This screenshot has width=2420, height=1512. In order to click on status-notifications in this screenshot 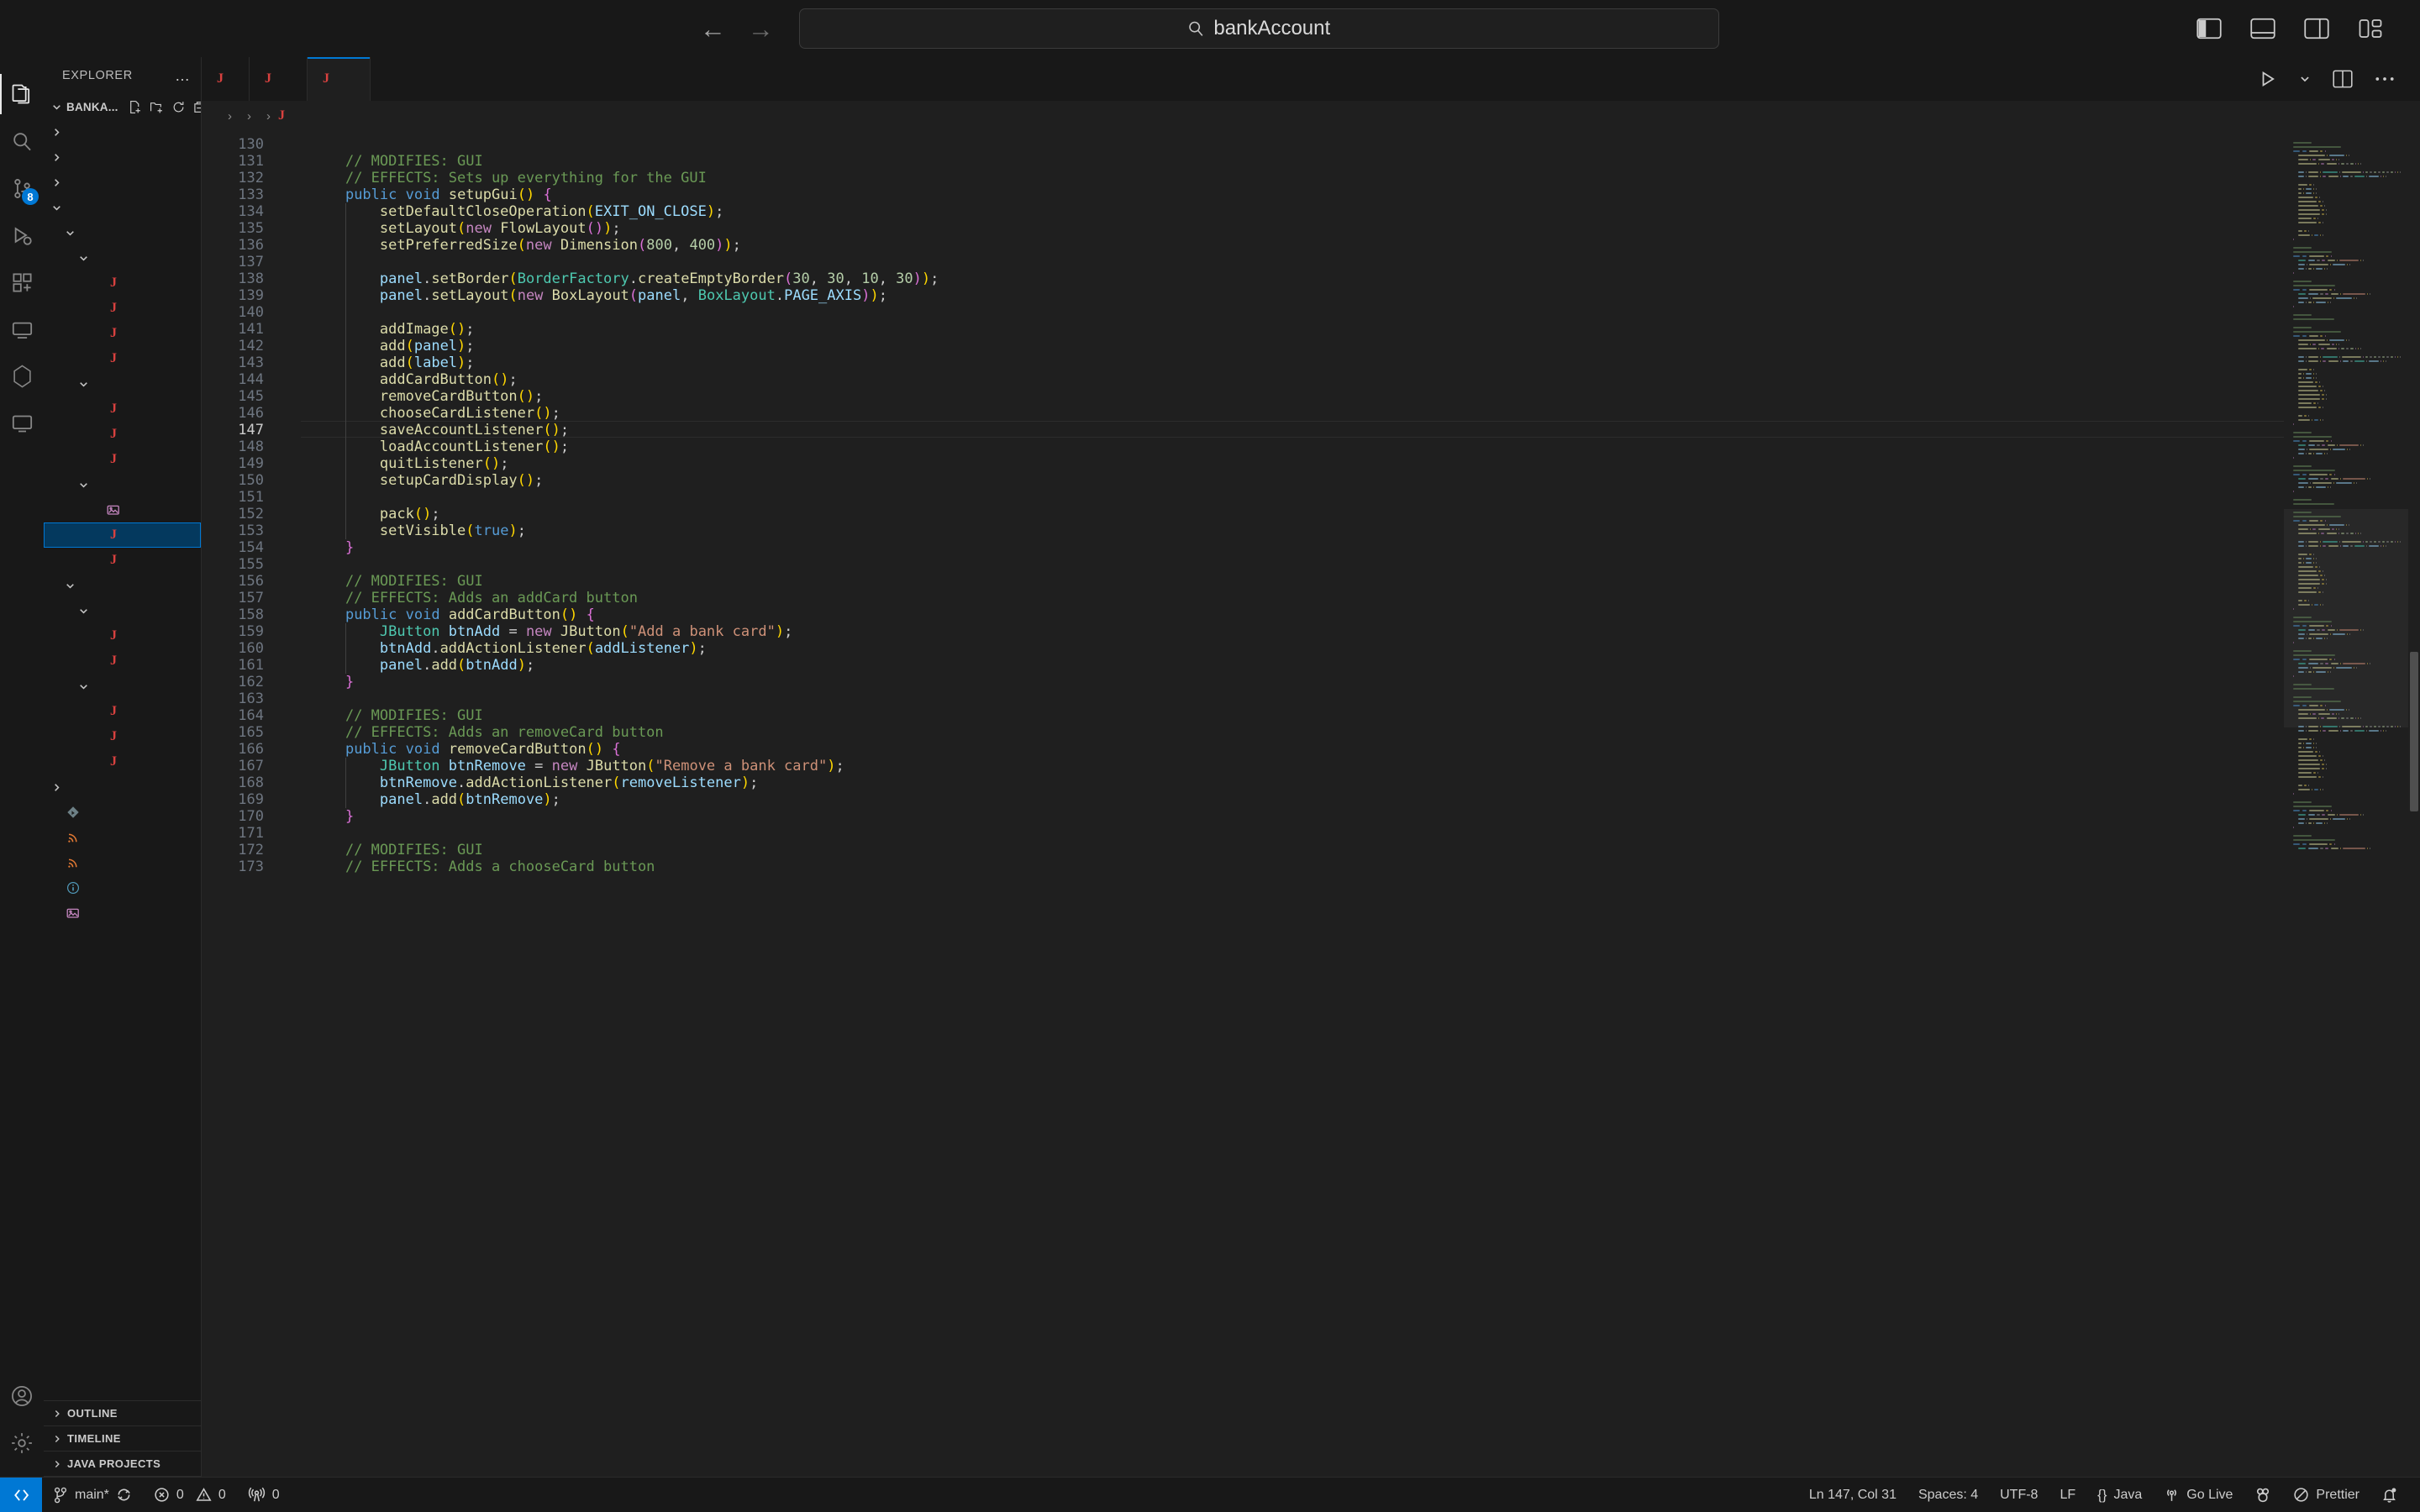, I will do `click(2389, 1495)`.